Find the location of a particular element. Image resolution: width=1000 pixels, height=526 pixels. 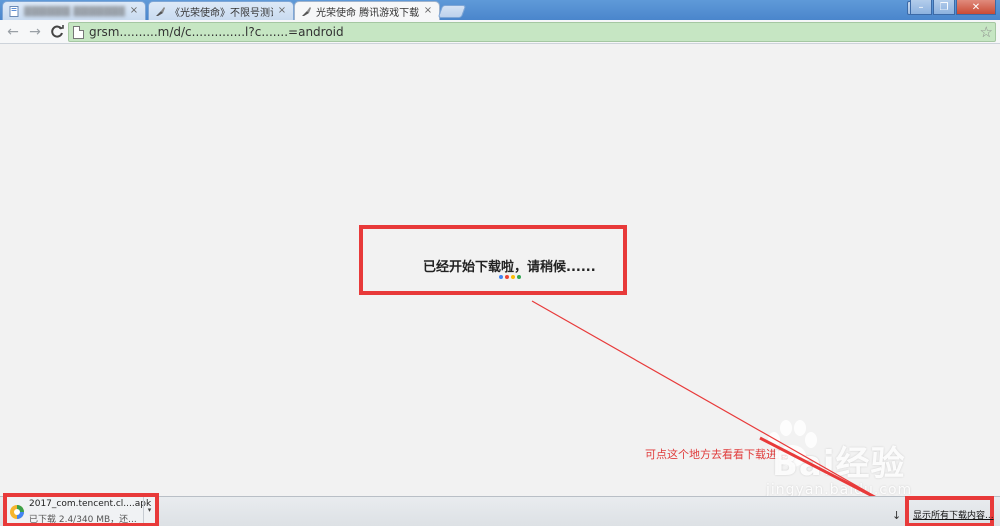

download-icon: ↓ is located at coordinates (897, 515).